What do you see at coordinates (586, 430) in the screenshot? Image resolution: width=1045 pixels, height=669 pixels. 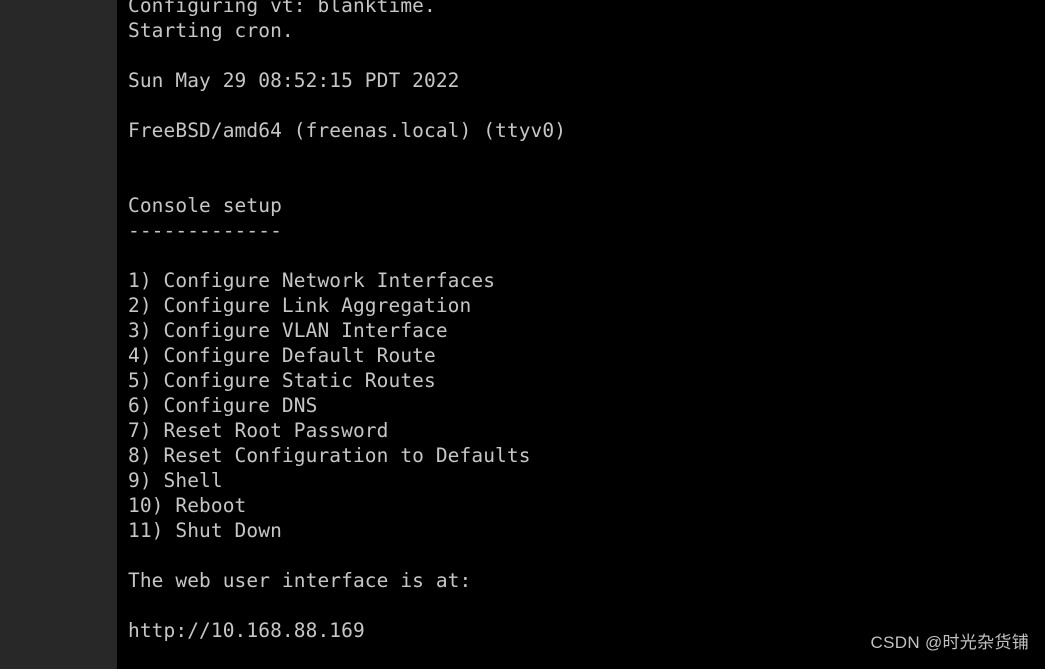 I see `menu-item-reset-root-password: 7) Reset Root Password` at bounding box center [586, 430].